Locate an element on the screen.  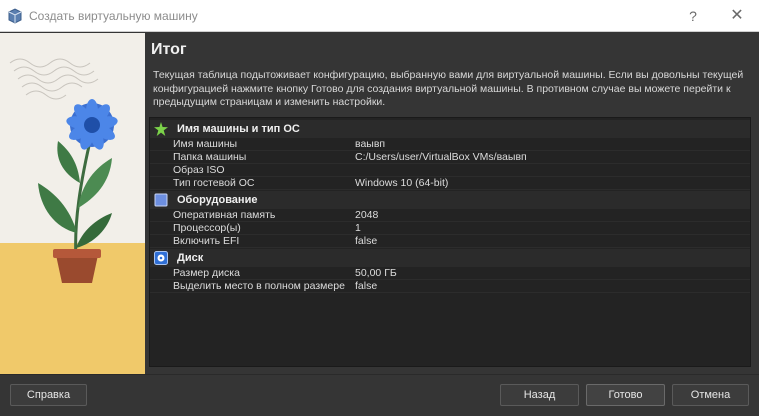
window-title: Создать виртуальную машину is located at coordinates (113, 16).